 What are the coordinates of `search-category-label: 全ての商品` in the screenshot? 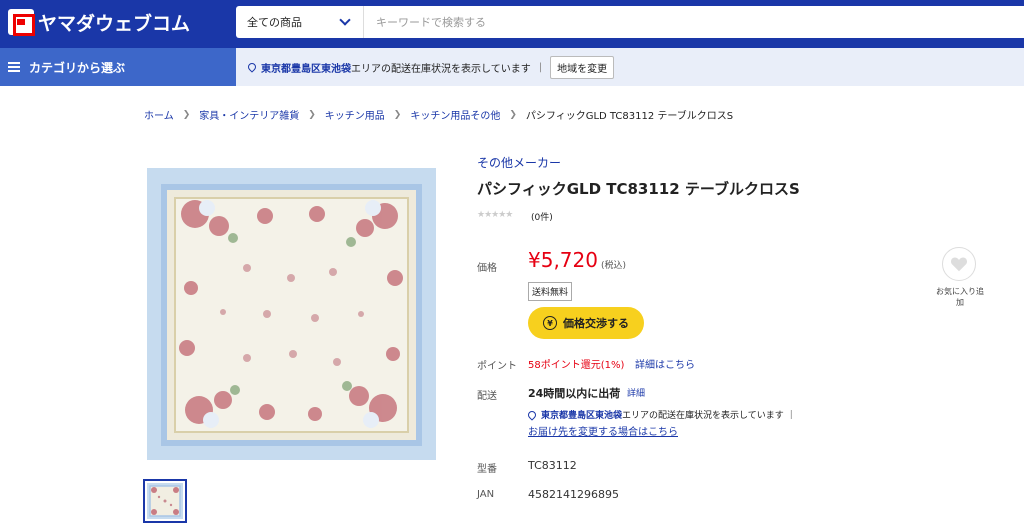 It's located at (274, 22).